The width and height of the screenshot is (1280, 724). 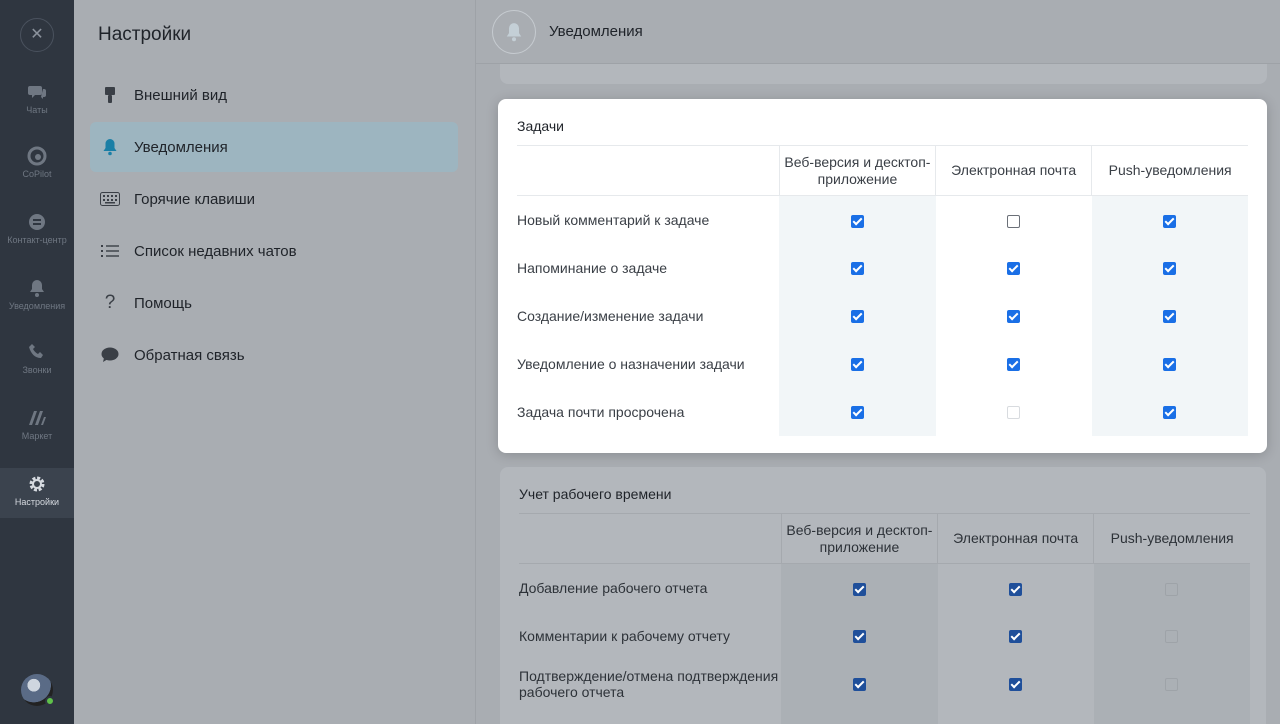 What do you see at coordinates (37, 306) in the screenshot?
I see `rail-item-label: Уведомления` at bounding box center [37, 306].